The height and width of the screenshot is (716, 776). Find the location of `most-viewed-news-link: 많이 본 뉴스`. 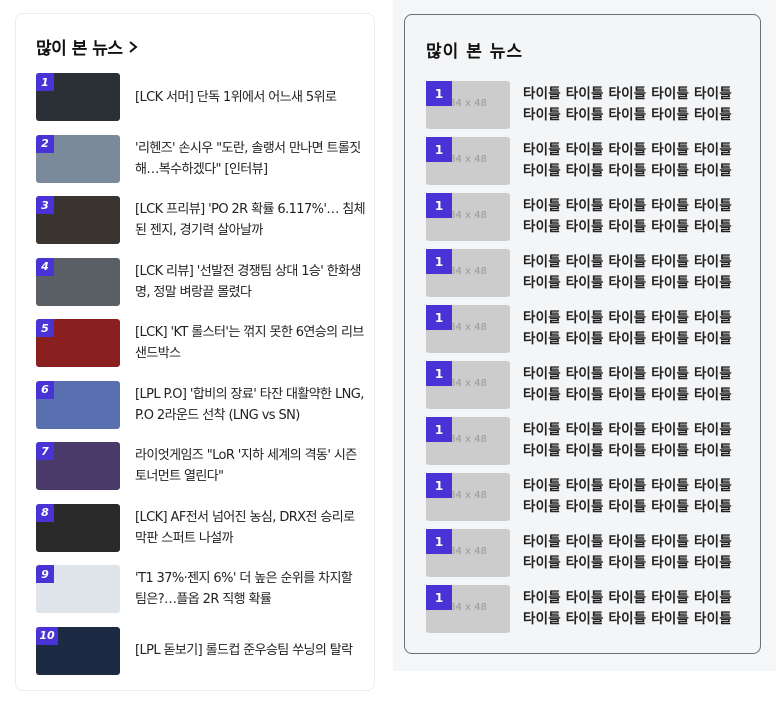

most-viewed-news-link: 많이 본 뉴스 is located at coordinates (88, 46).